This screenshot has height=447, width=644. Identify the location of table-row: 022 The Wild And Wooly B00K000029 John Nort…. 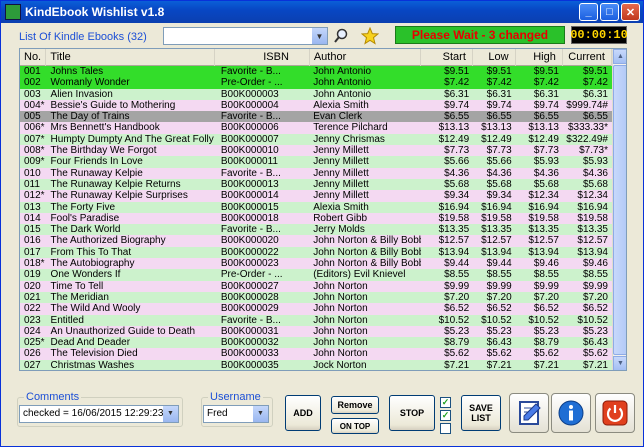
(316, 309).